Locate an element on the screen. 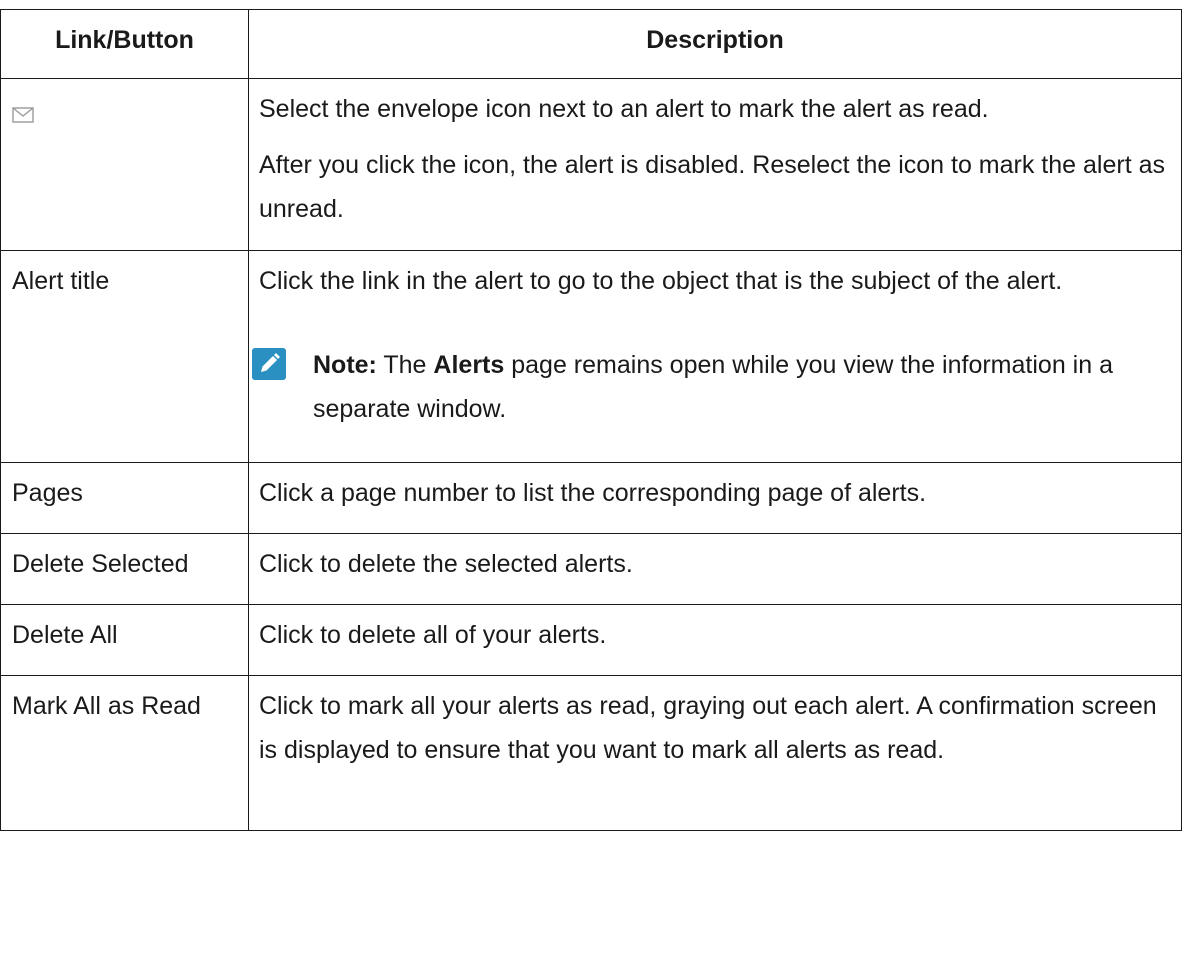 The height and width of the screenshot is (966, 1191). link-cell: Pages is located at coordinates (124, 498).